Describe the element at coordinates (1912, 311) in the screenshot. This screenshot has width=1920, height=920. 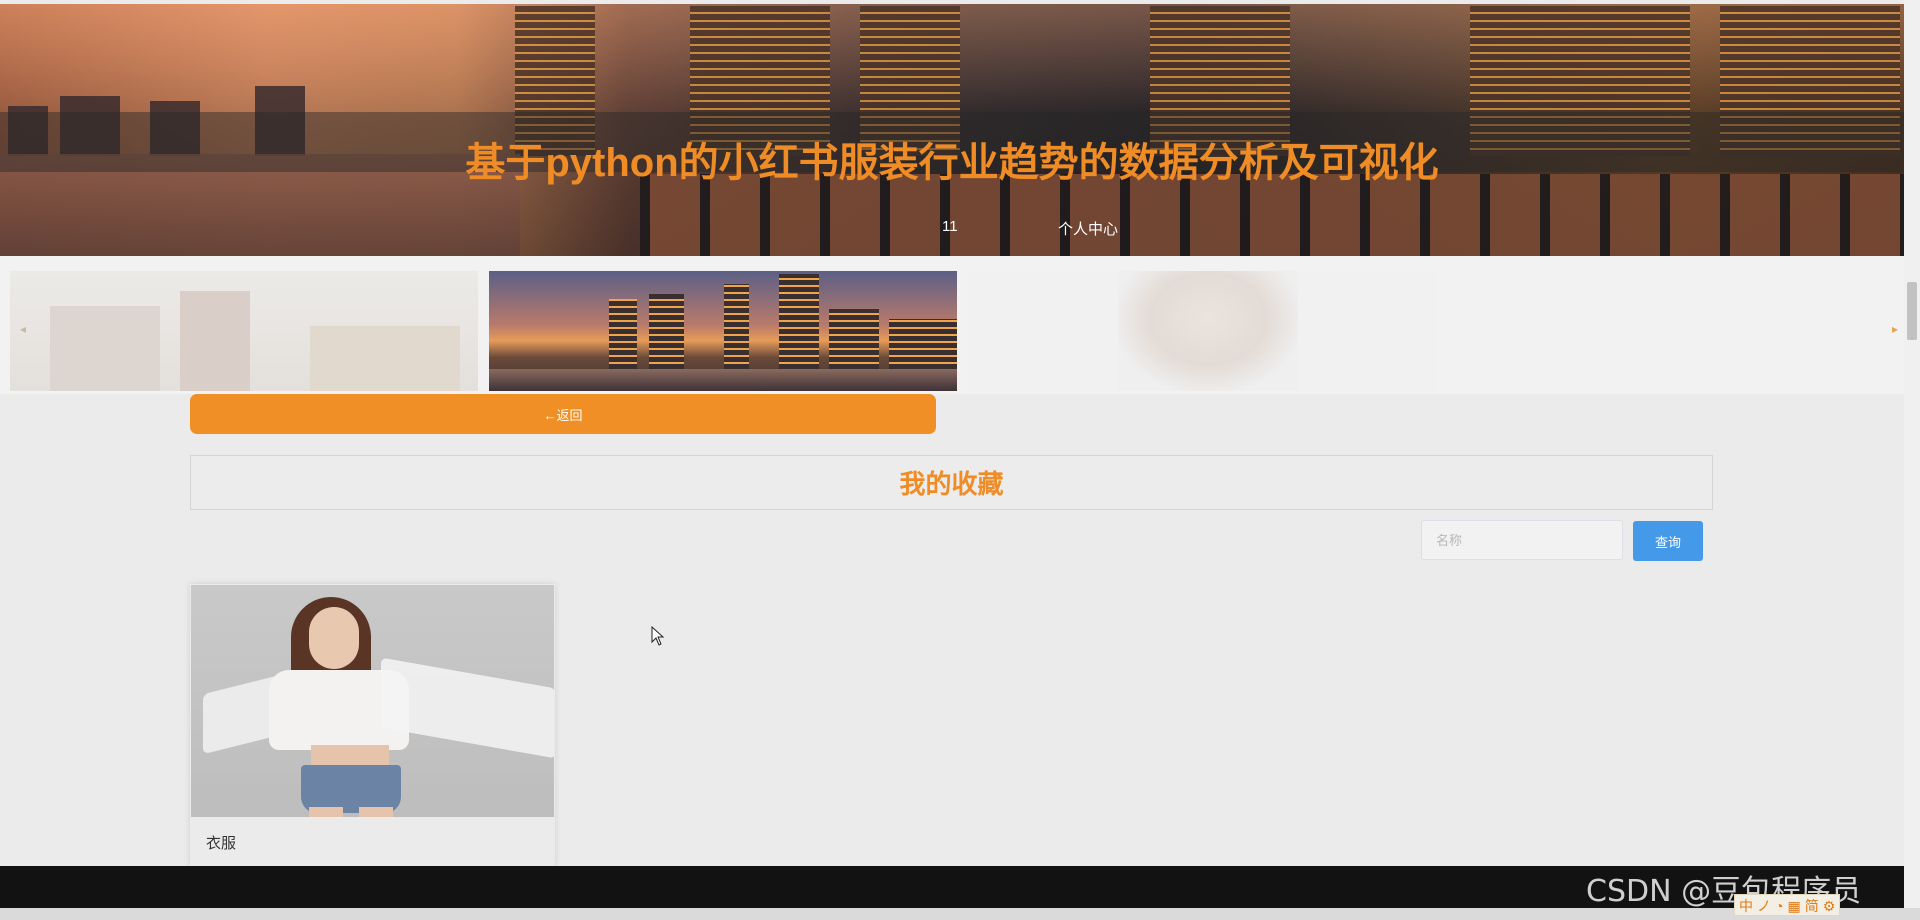
I see `scrollbar-thumb` at that location.